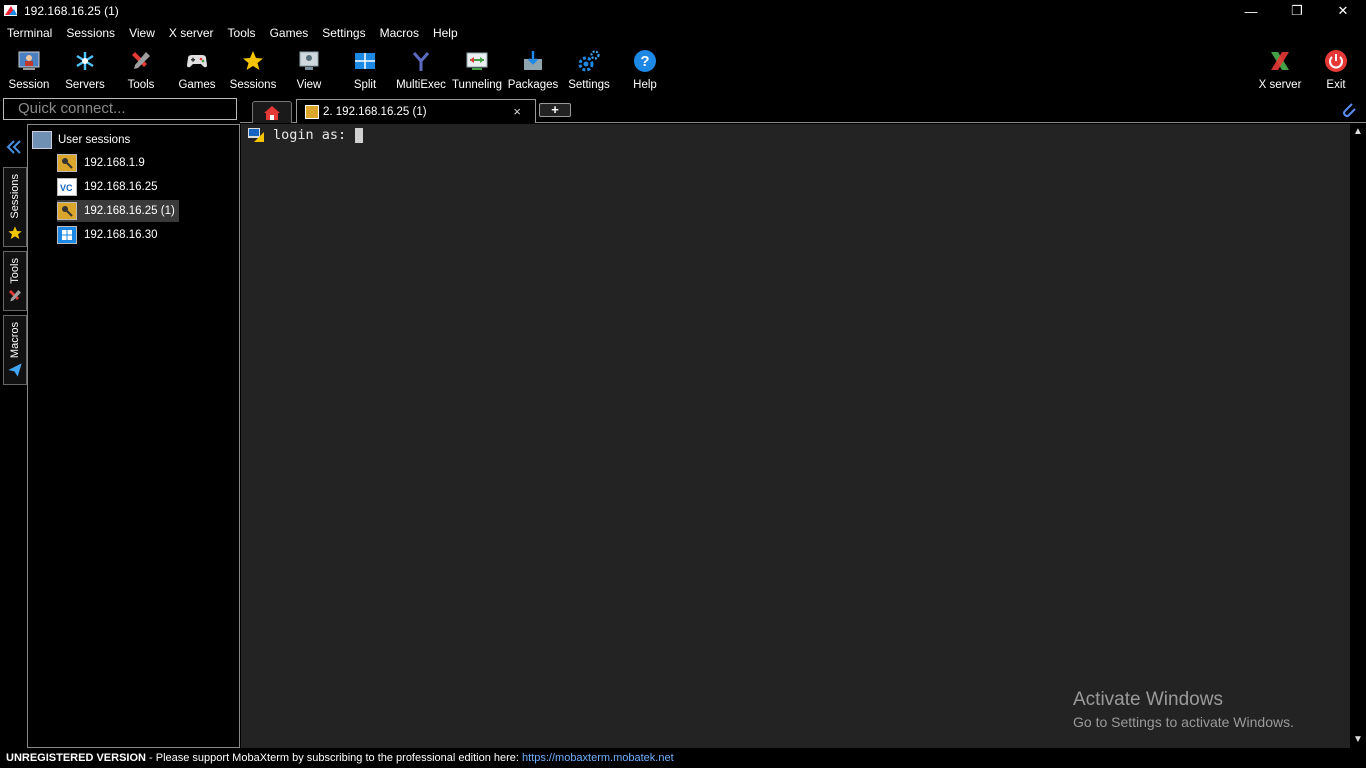  What do you see at coordinates (76, 758) in the screenshot?
I see `unregistered-label: UNREGISTERED VERSION` at bounding box center [76, 758].